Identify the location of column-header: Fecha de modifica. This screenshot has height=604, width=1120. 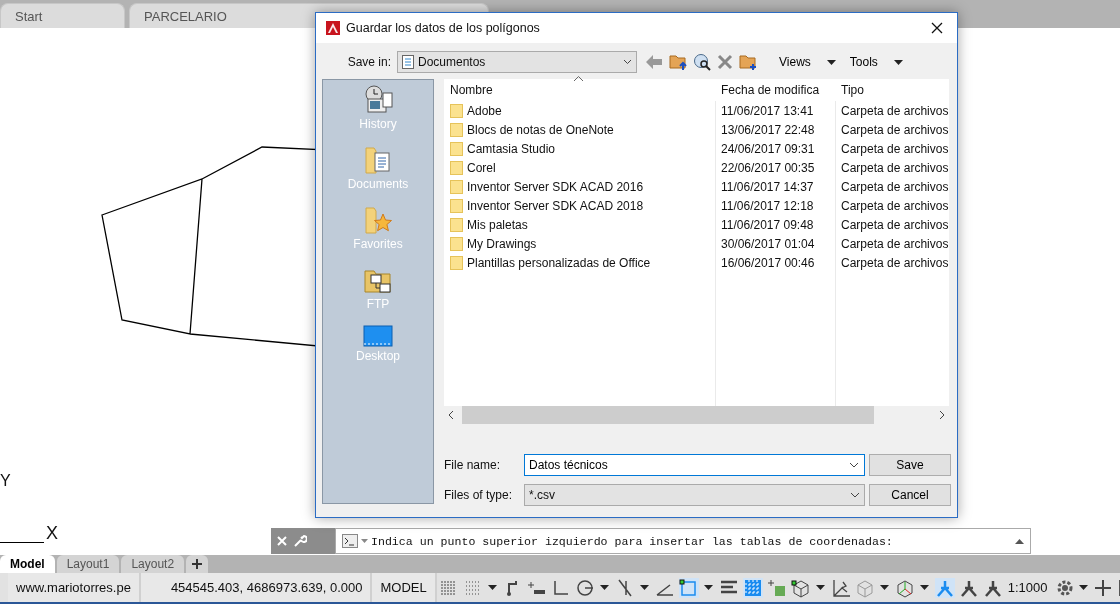
(775, 90).